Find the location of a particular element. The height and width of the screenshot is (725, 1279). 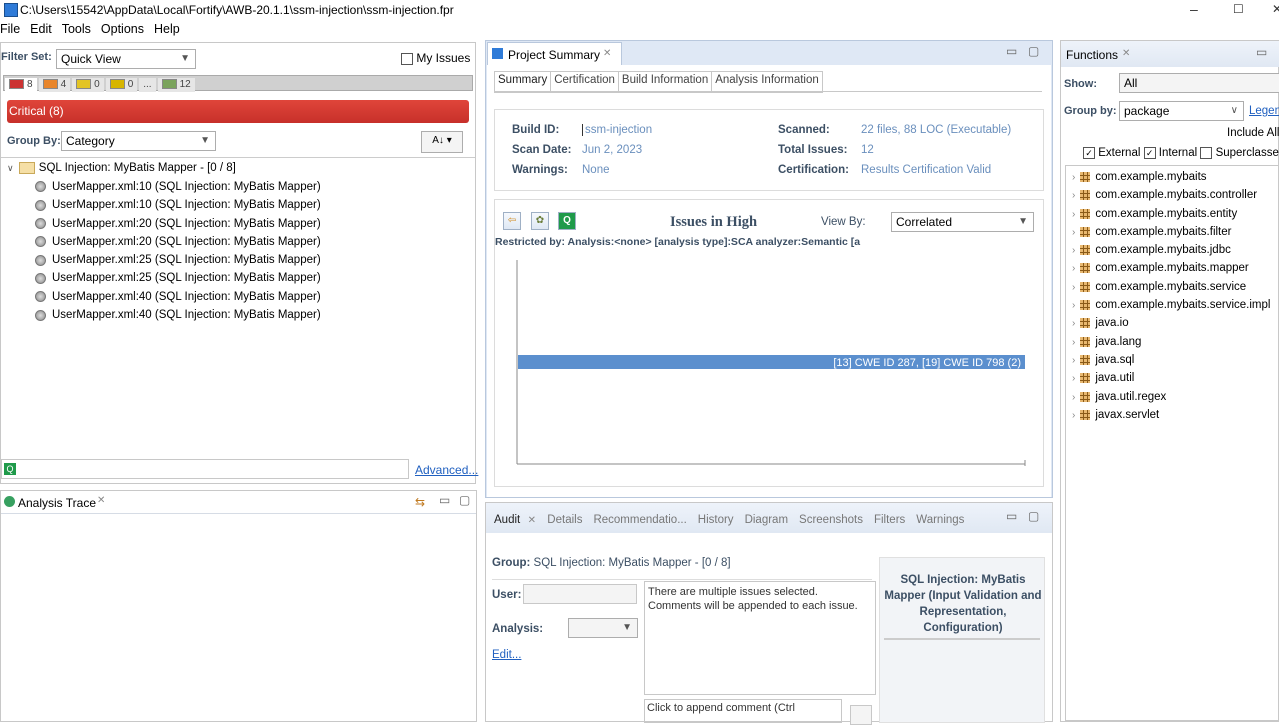

close-button: ✕ is located at coordinates (1275, 9).